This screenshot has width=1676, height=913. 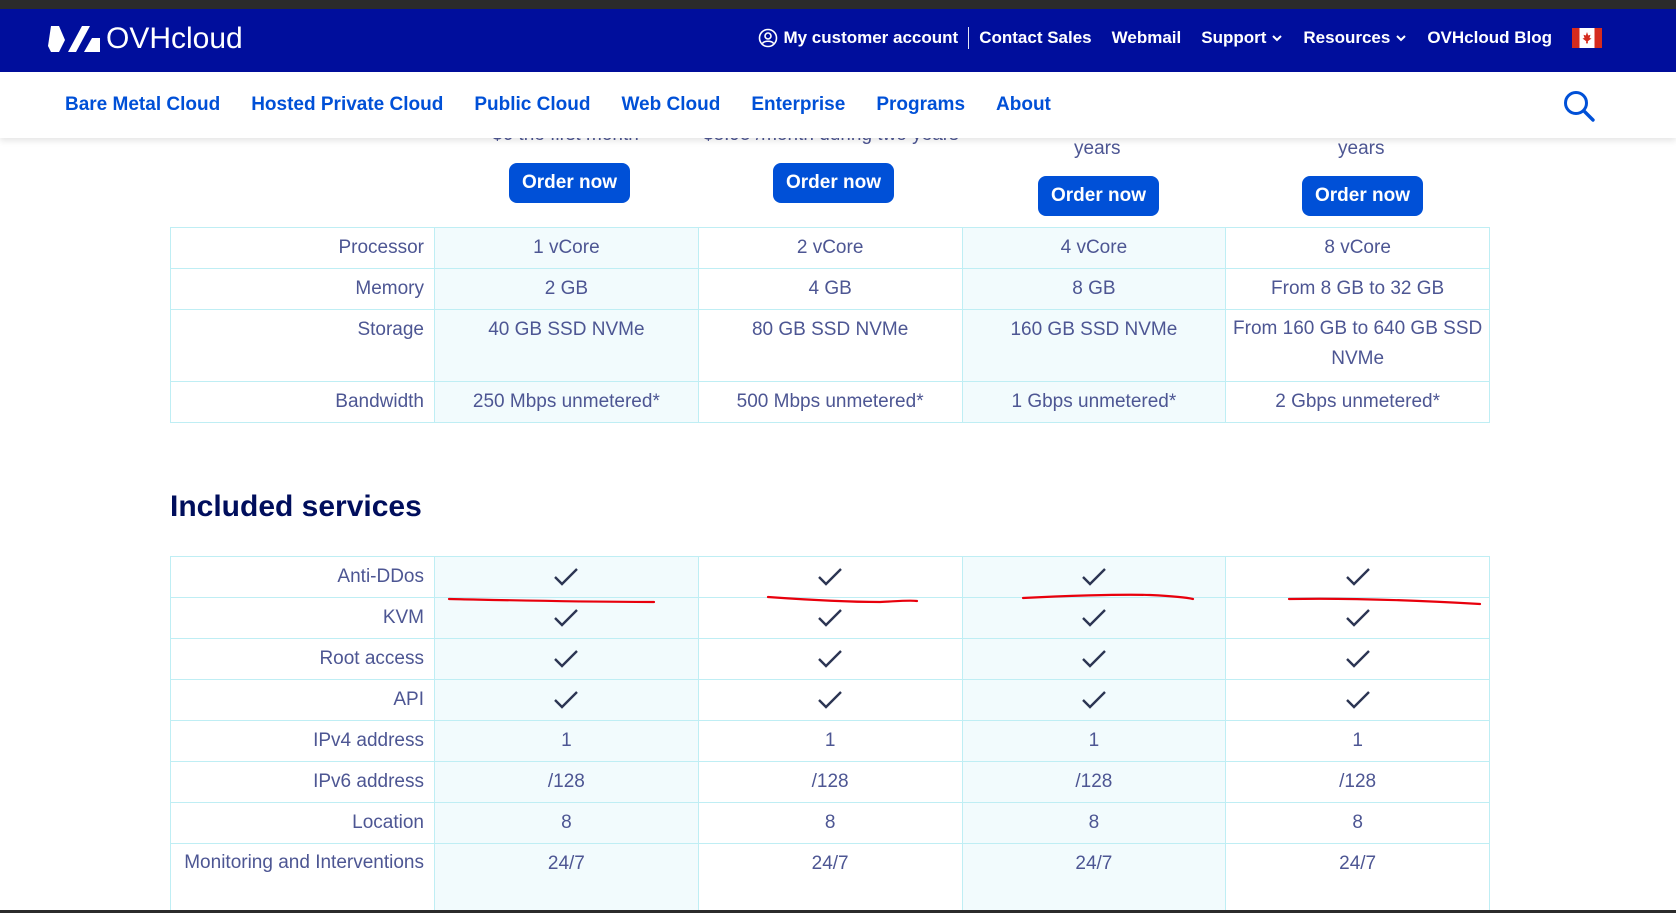 I want to click on row-label: Monitoring and Interventions, so click(x=302, y=878).